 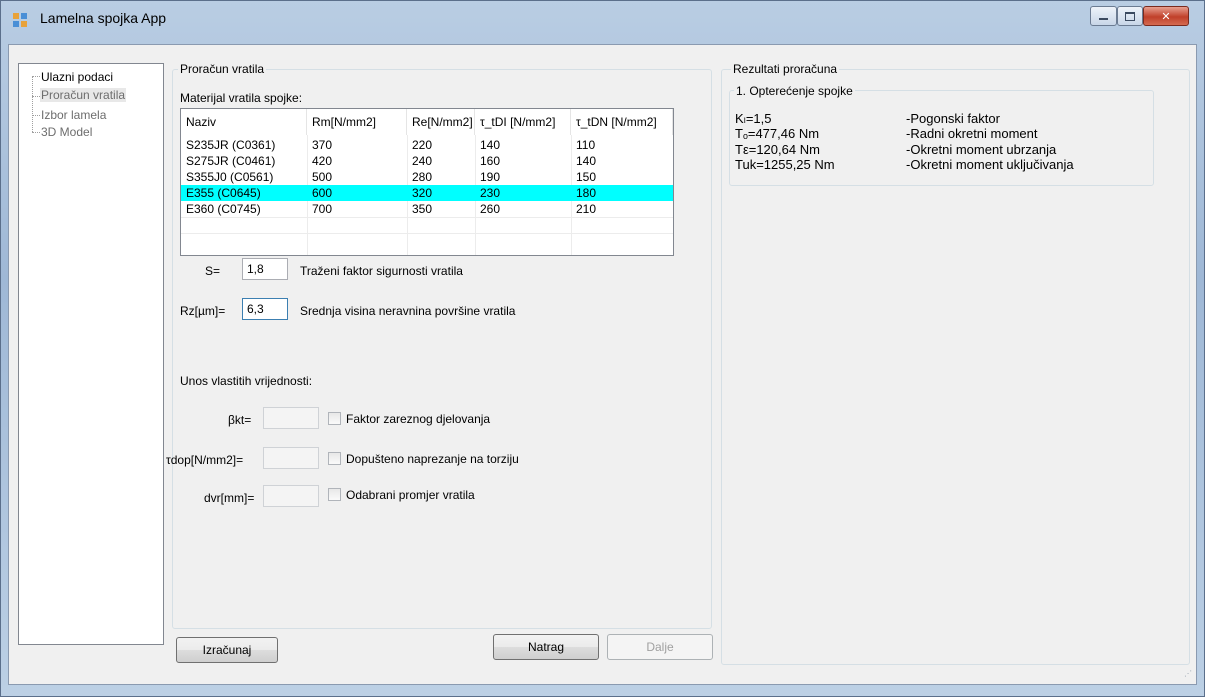 What do you see at coordinates (777, 133) in the screenshot?
I see `result-value: Tₒ=477,46 Nm` at bounding box center [777, 133].